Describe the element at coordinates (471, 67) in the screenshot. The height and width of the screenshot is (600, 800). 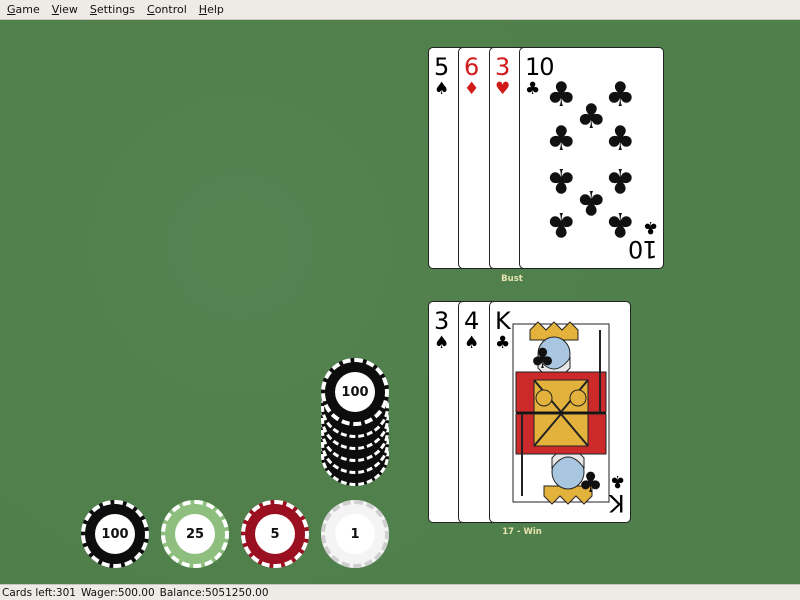
I see `card-rank: 6` at that location.